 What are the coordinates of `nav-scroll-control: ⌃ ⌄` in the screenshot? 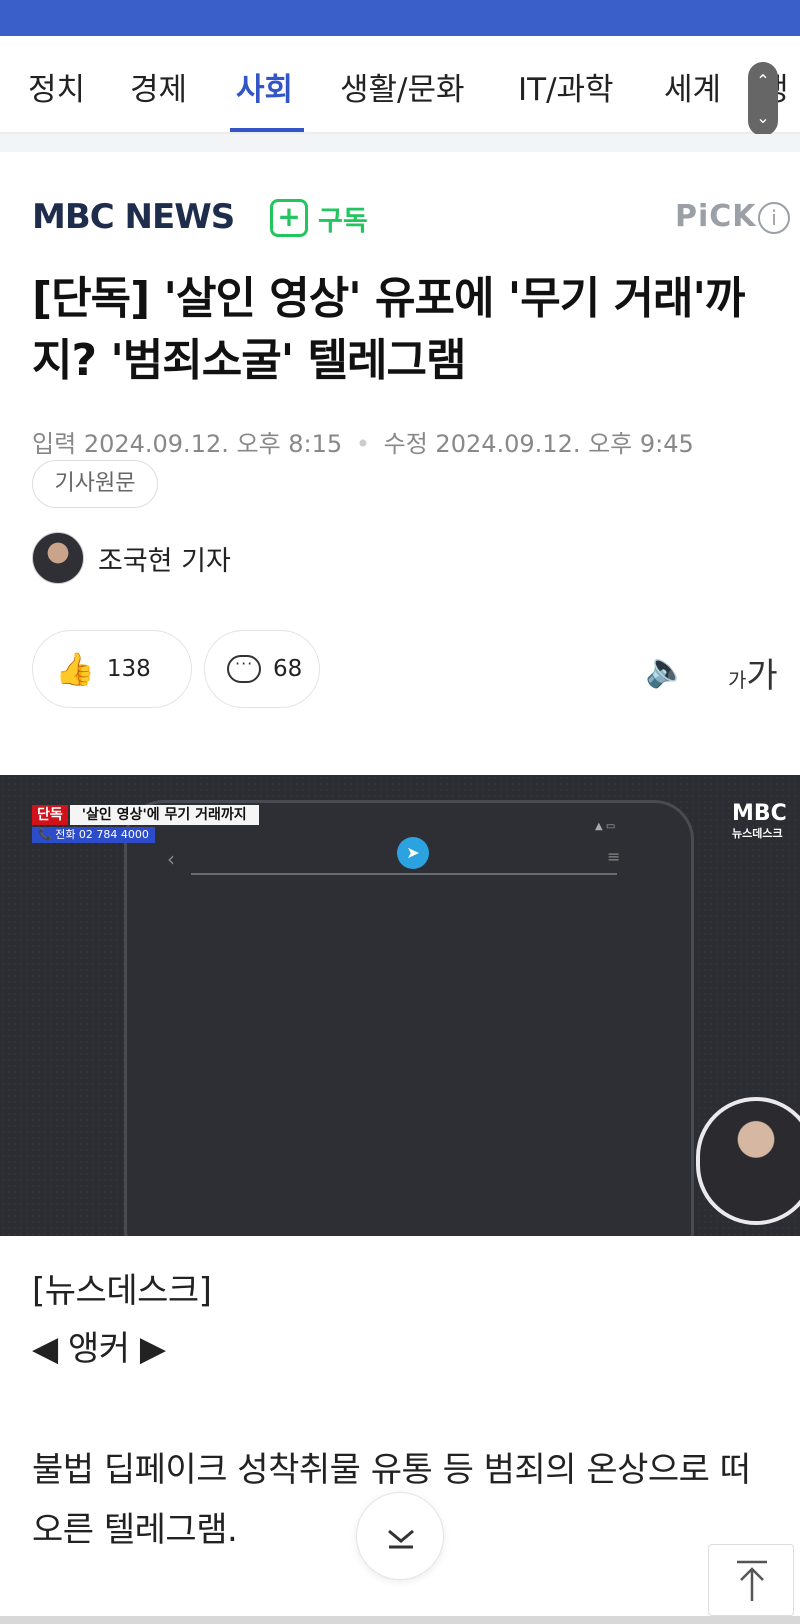 It's located at (763, 99).